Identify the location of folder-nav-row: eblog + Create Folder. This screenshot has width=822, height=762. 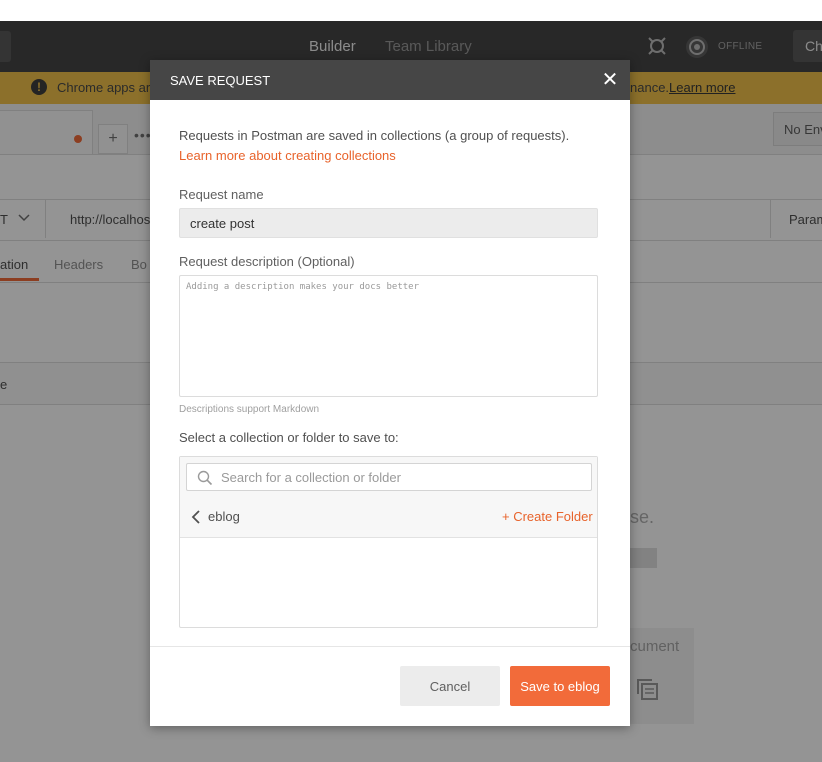
(388, 518).